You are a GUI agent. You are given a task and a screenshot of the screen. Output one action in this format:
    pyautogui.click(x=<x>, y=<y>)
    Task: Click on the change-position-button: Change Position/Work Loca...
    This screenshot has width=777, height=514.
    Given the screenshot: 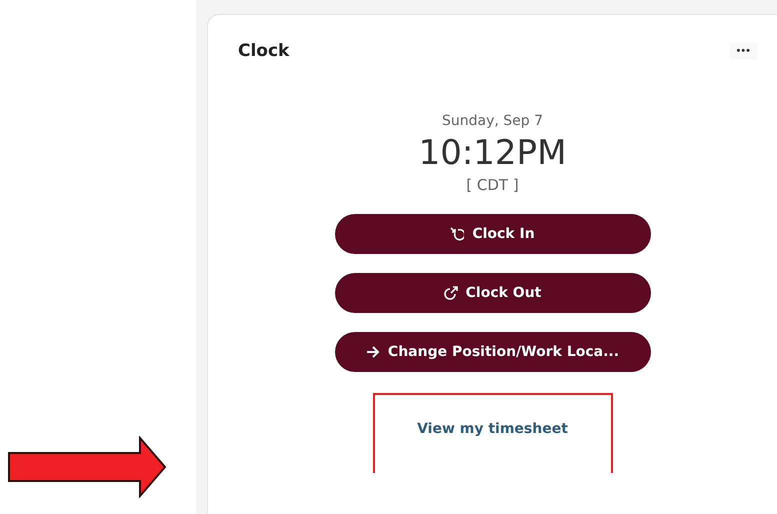 What is the action you would take?
    pyautogui.click(x=492, y=352)
    